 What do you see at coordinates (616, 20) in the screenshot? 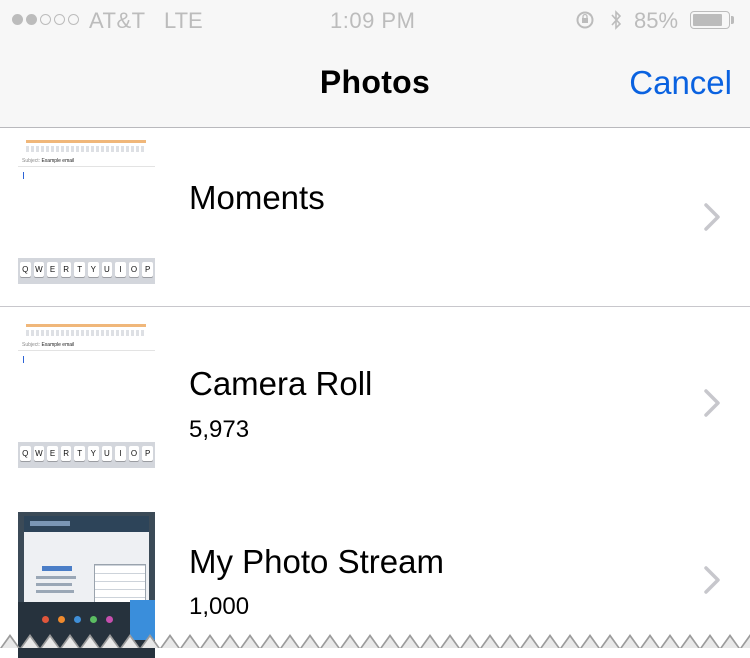
I see `bluetooth-icon` at bounding box center [616, 20].